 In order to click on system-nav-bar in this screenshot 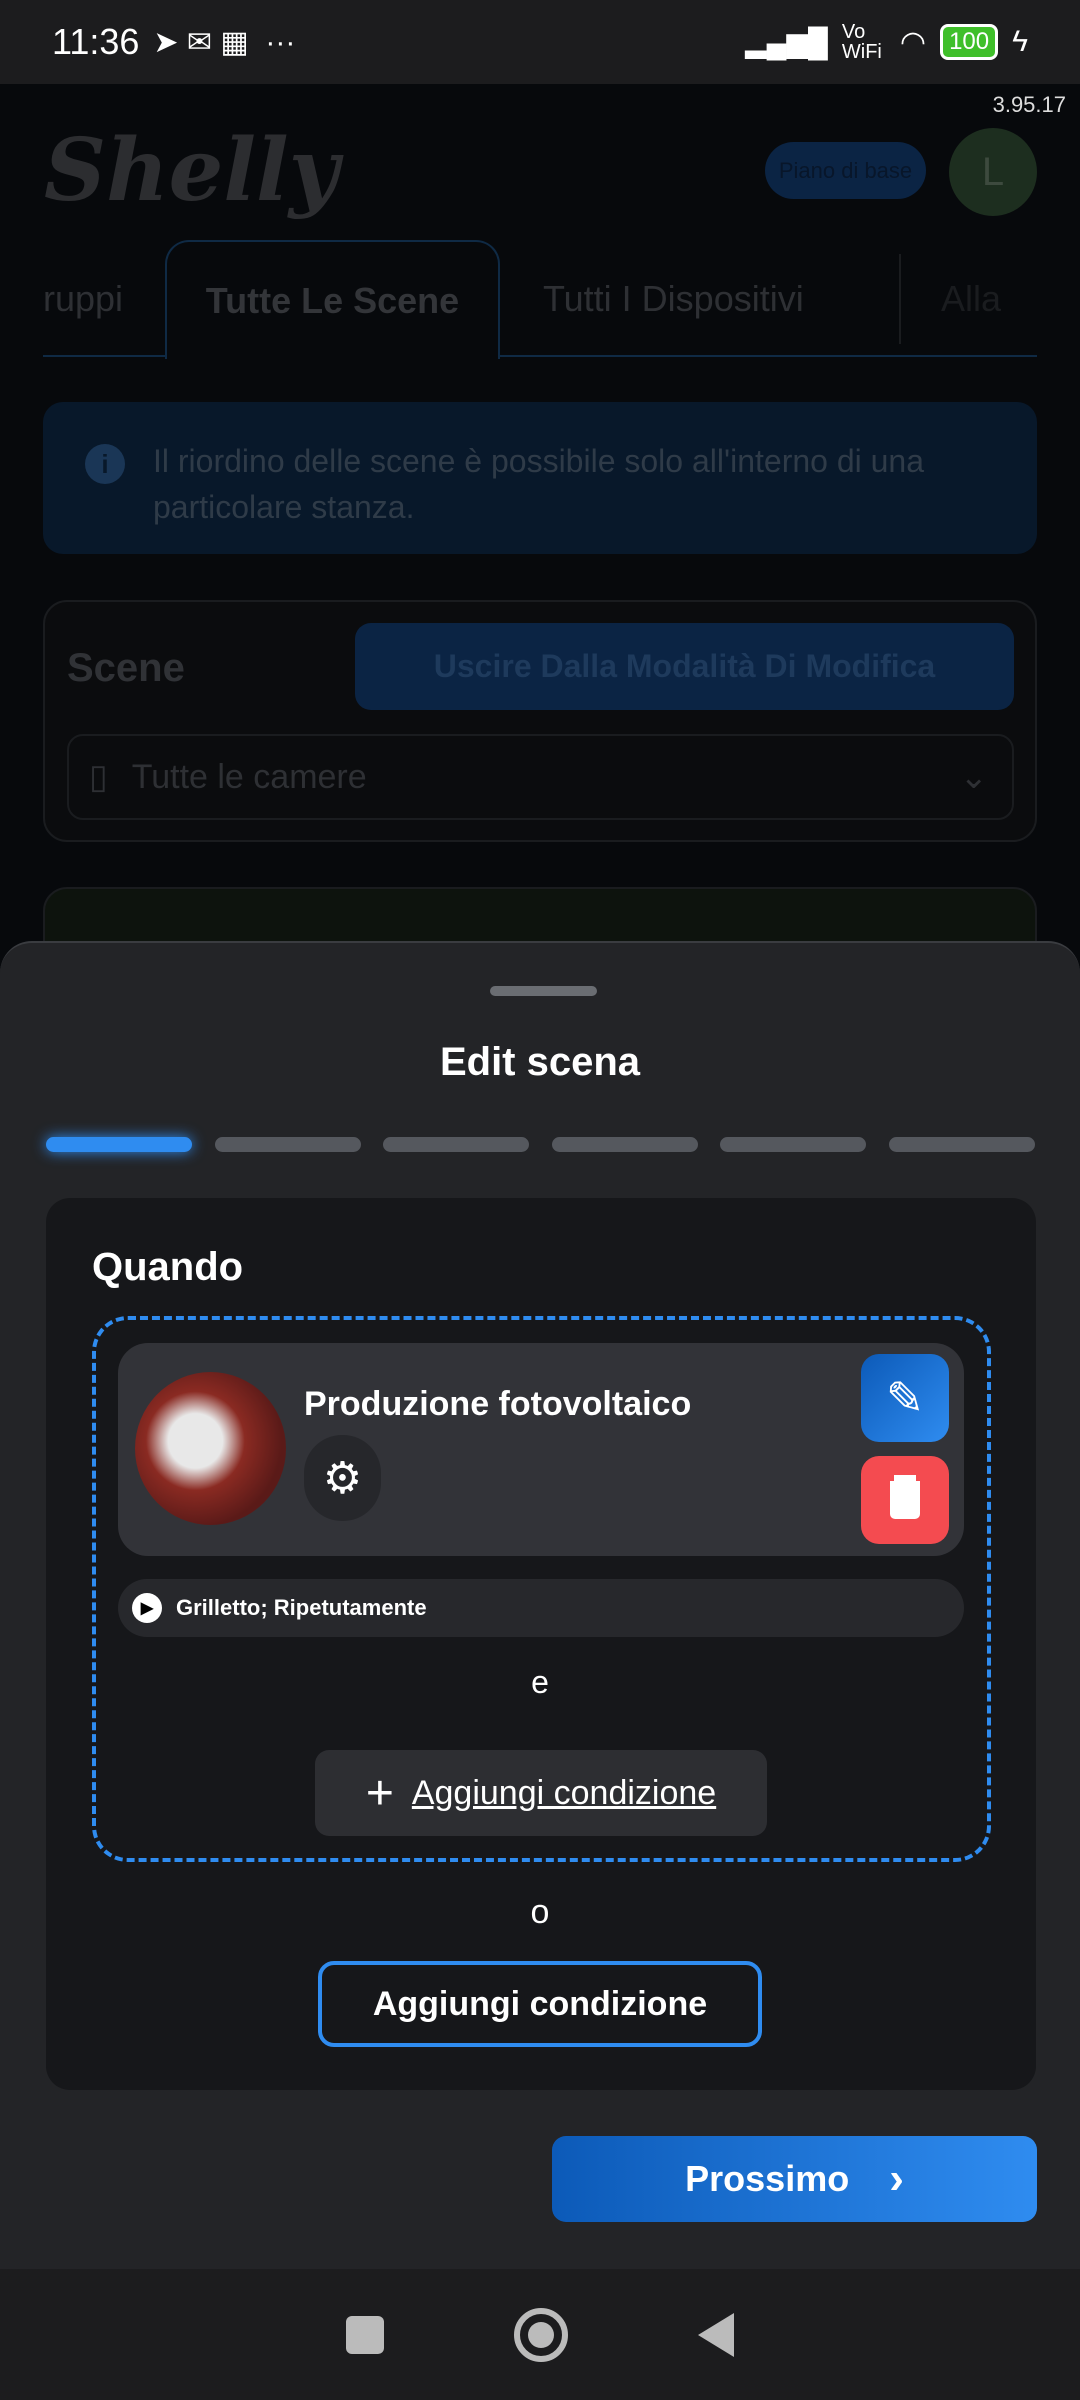, I will do `click(540, 2334)`.